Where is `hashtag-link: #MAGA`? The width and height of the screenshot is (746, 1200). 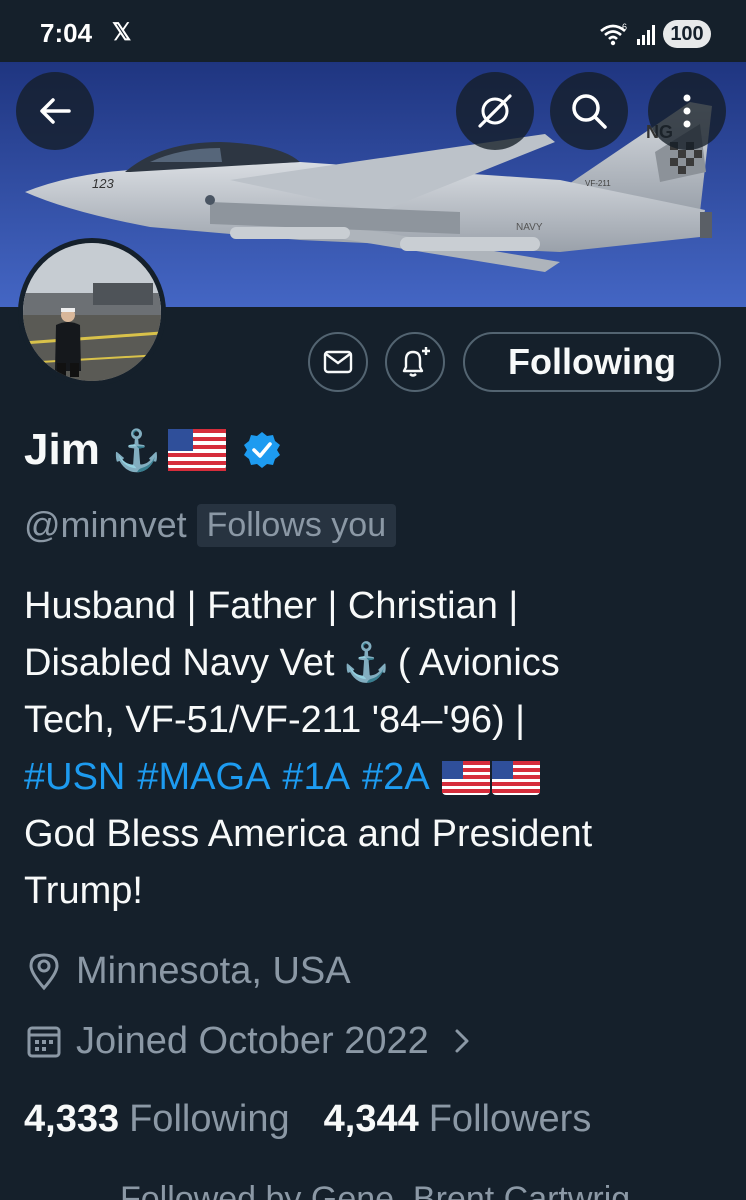
hashtag-link: #MAGA is located at coordinates (203, 777).